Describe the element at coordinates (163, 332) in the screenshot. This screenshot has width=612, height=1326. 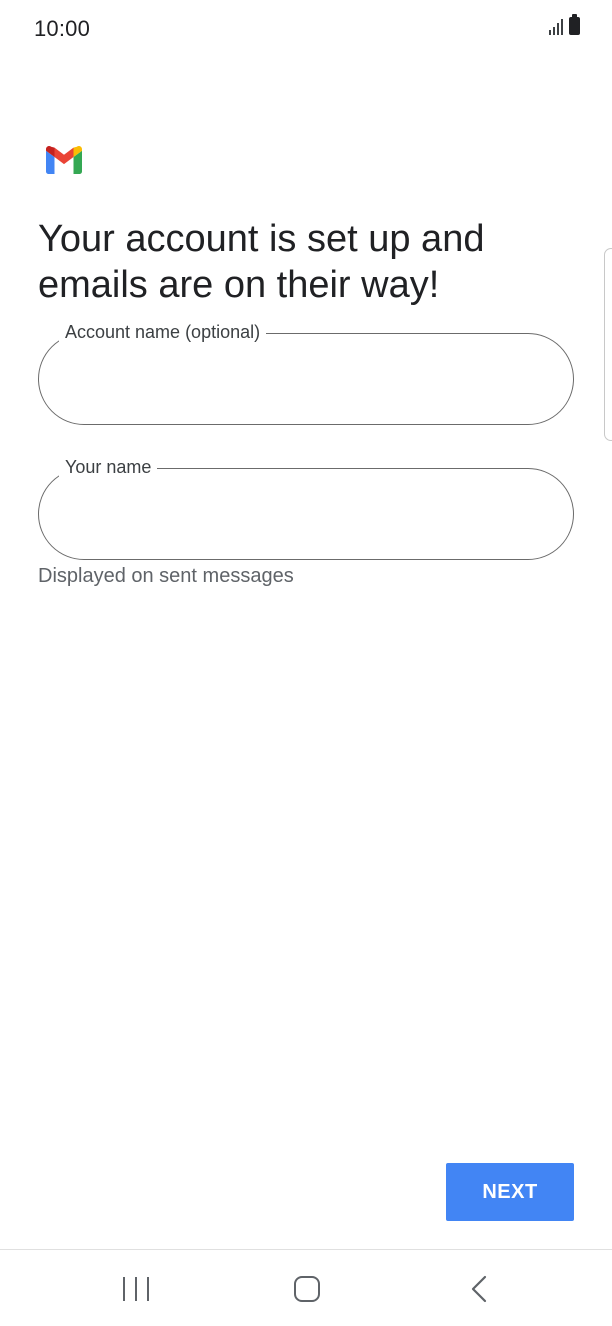
I see `account-name-label: Account name (optional)` at that location.